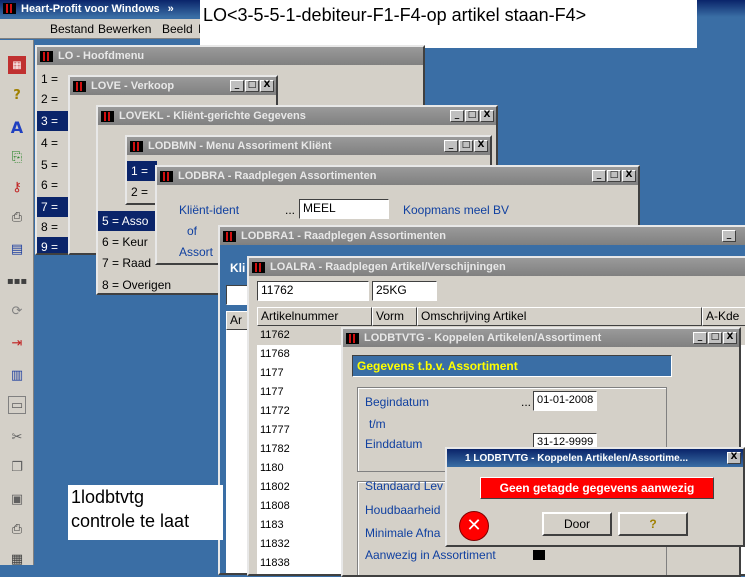 The height and width of the screenshot is (577, 745). What do you see at coordinates (270, 525) in the screenshot?
I see `table-row: 1183` at bounding box center [270, 525].